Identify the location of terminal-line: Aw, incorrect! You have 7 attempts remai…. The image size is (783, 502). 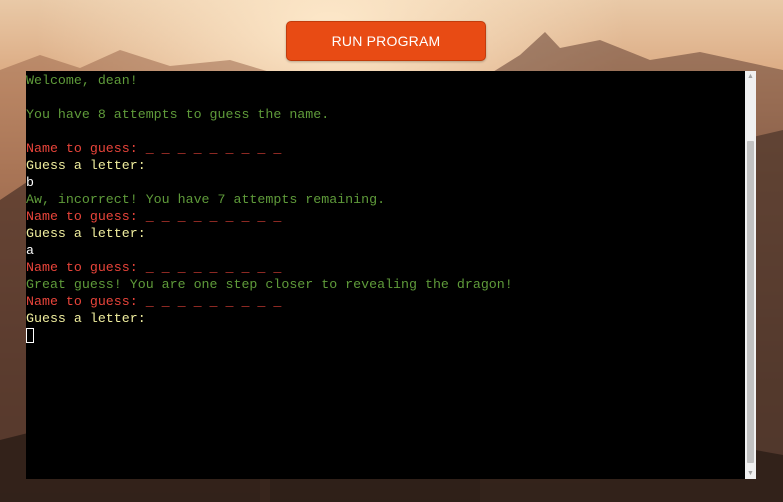
(385, 199).